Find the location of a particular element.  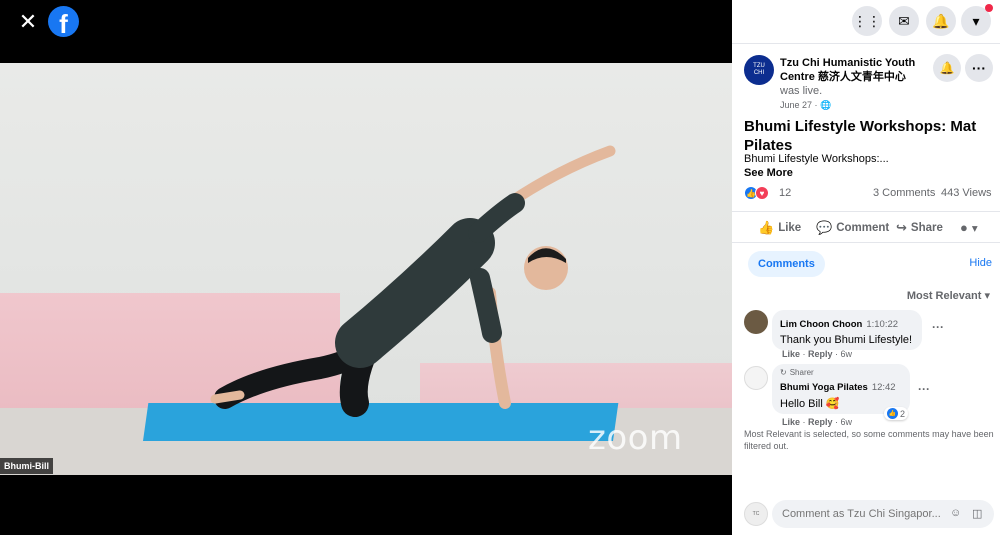

post-date-text: June 27 · is located at coordinates (800, 105).